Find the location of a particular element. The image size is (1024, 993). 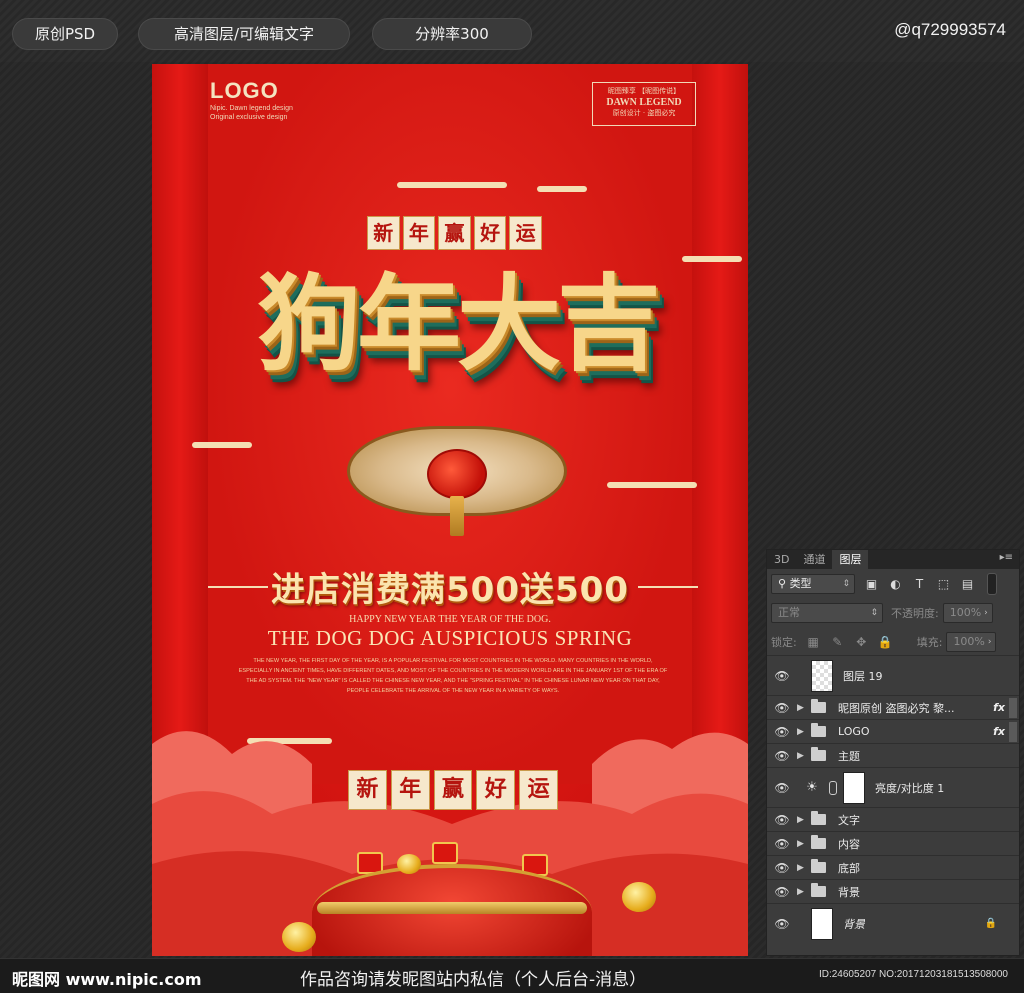

slogan-seals-bottom: 新 年 赢 好 运 is located at coordinates (453, 790).